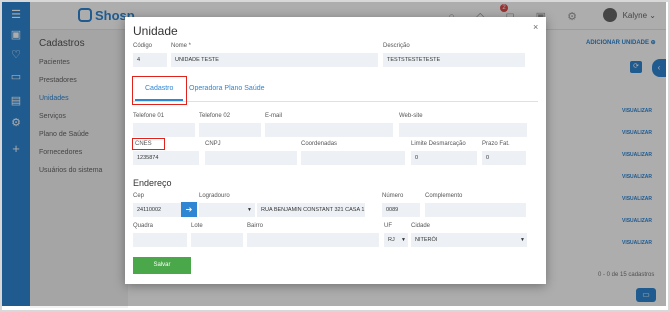 The width and height of the screenshot is (670, 312). I want to click on quadra-label: Quadra, so click(143, 226).